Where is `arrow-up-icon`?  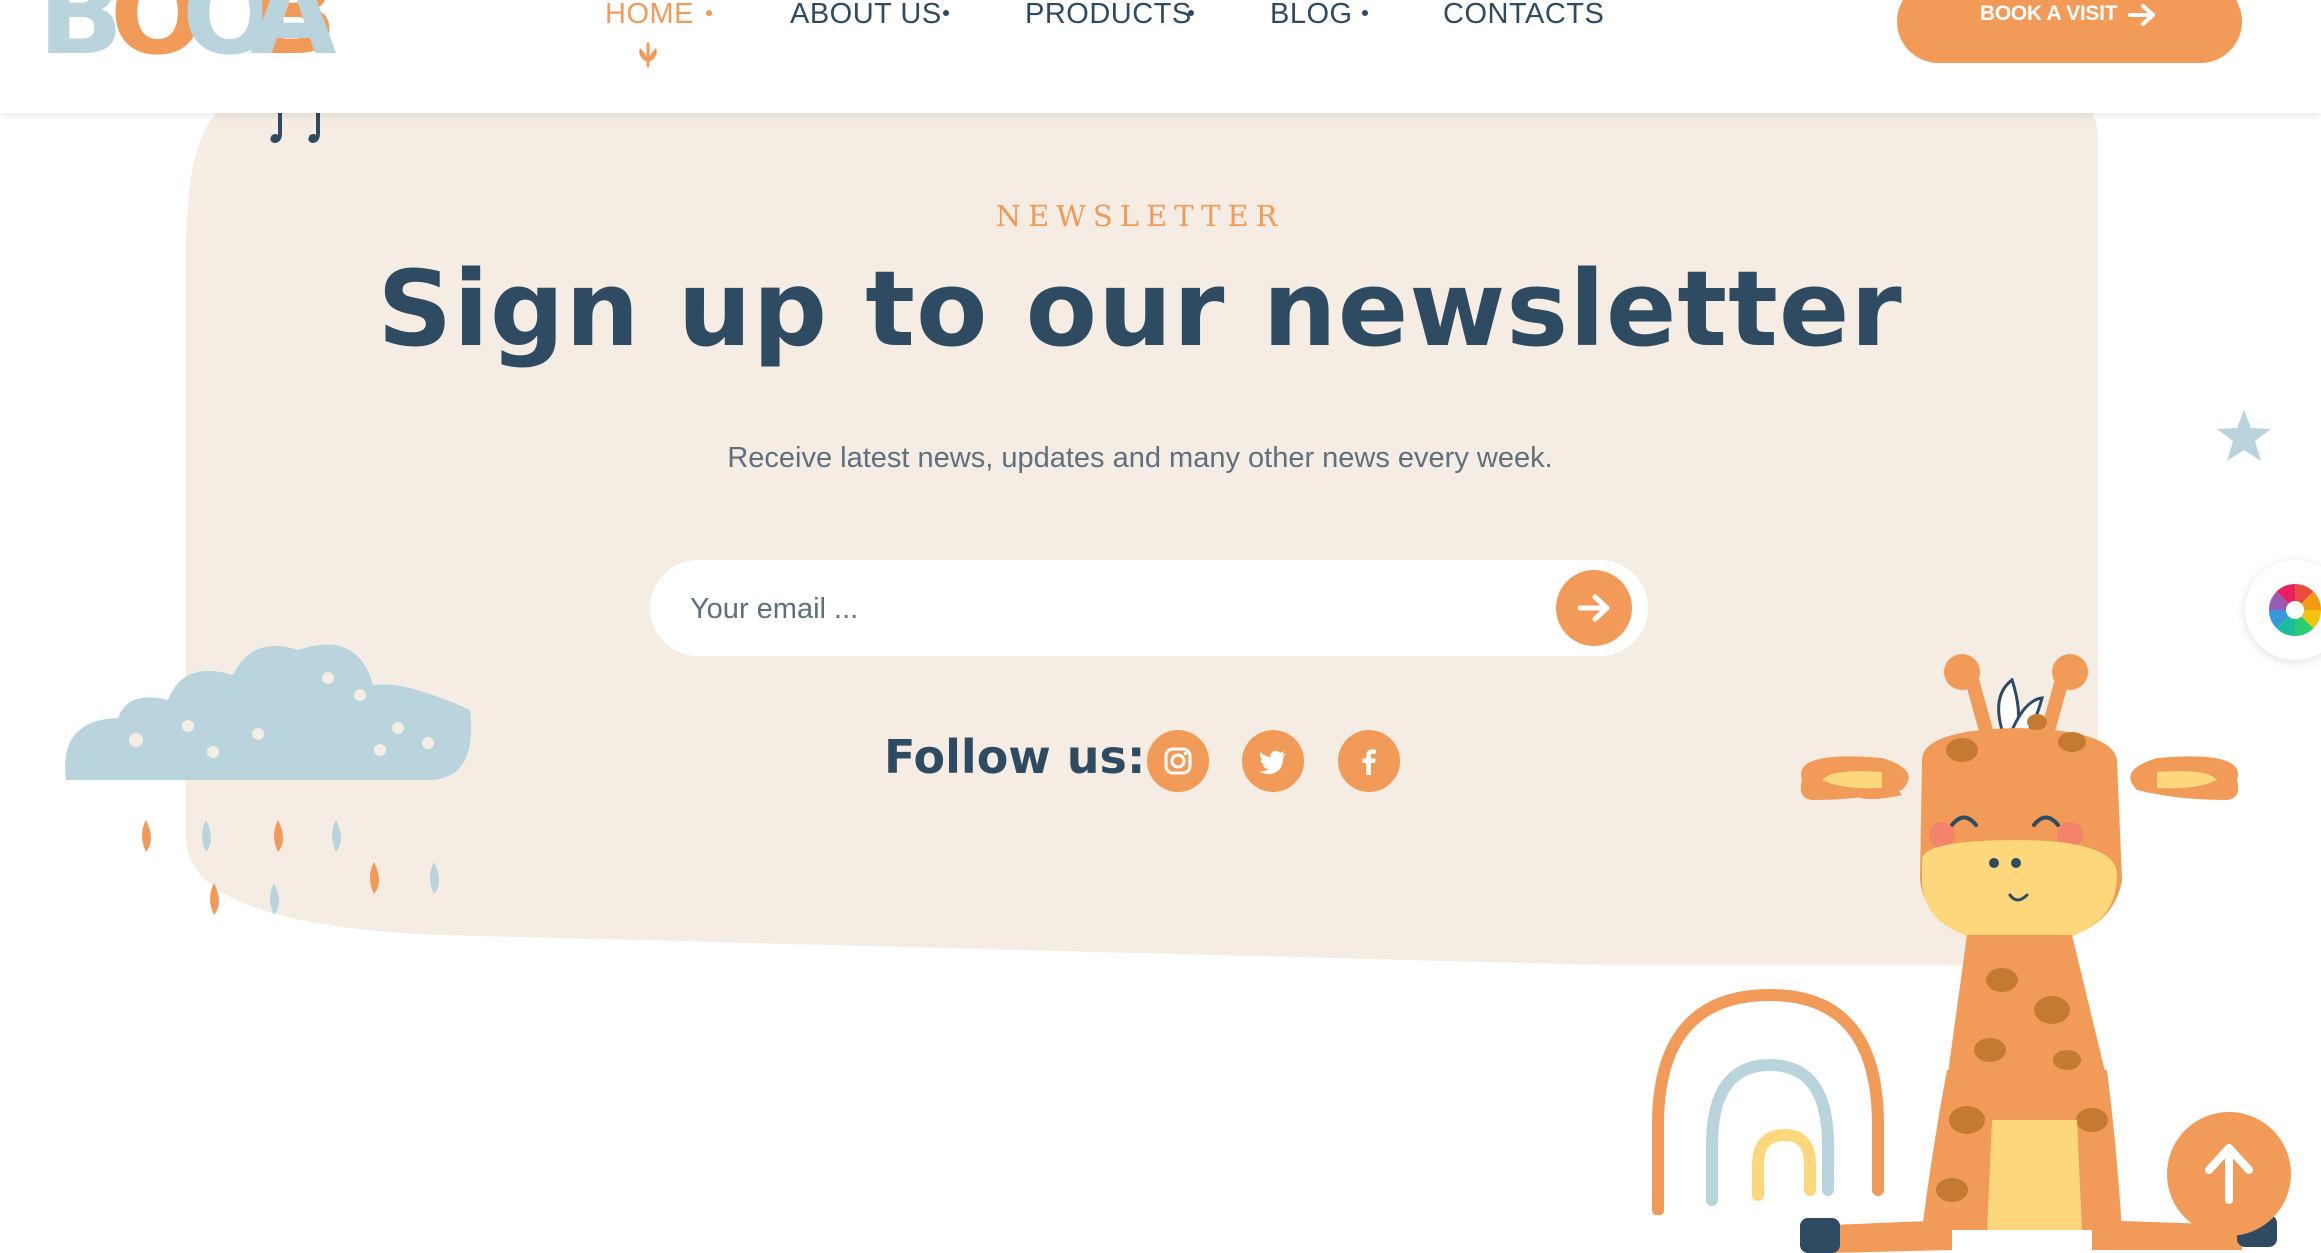 arrow-up-icon is located at coordinates (2229, 1174).